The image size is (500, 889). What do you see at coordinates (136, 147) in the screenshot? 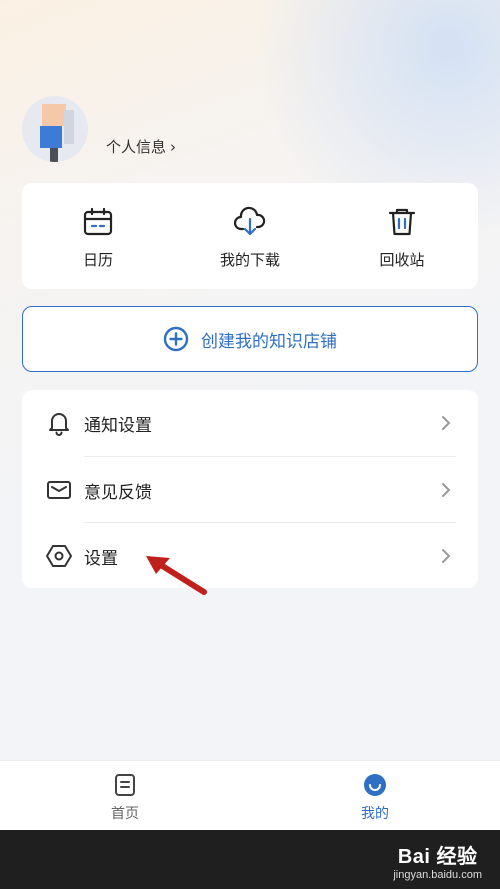
I see `personal-info-label: 个人信息` at bounding box center [136, 147].